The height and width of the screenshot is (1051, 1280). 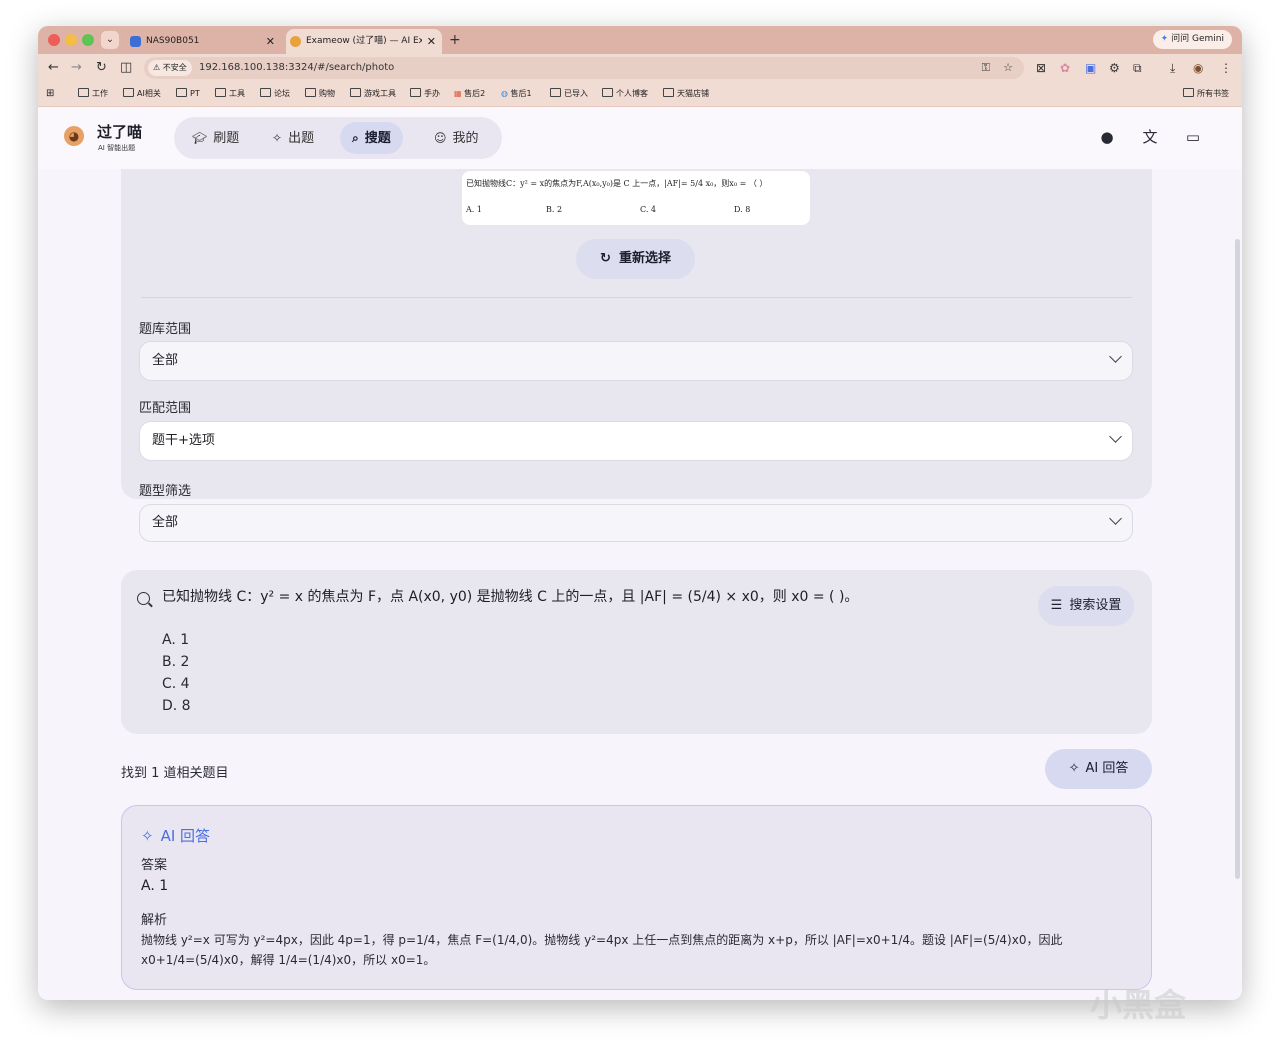 I want to click on tab-exameow: Exameow (过了喵) — AI Exam ✕, so click(x=364, y=41).